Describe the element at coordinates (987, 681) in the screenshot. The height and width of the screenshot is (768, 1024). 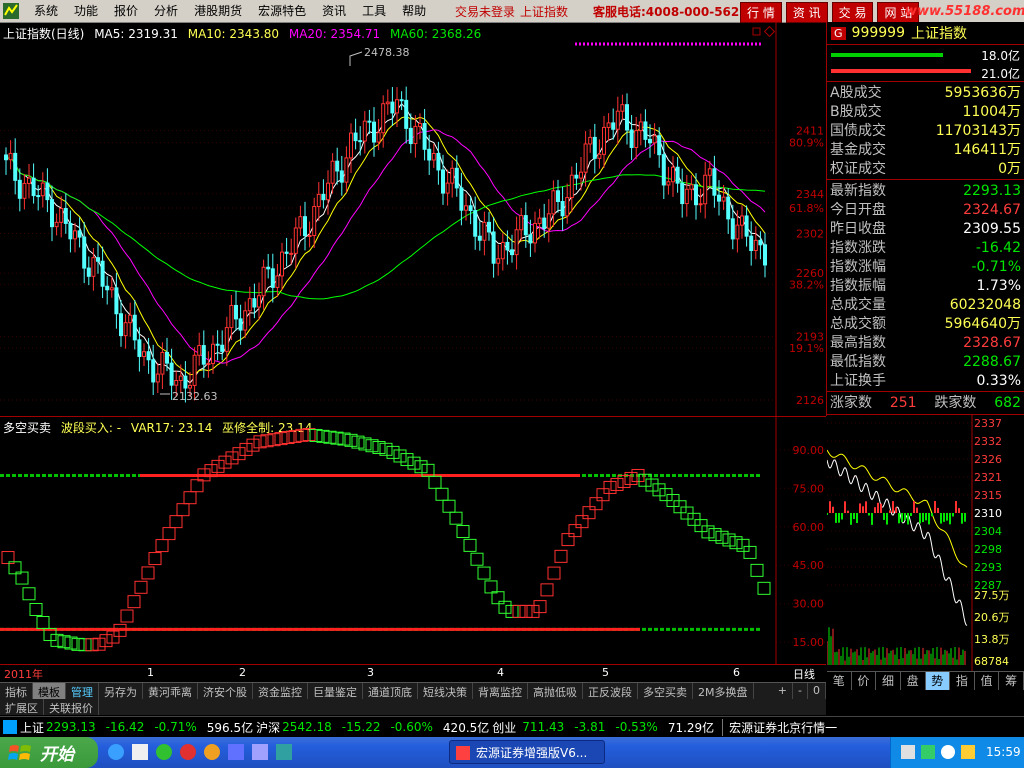
I see `panel-tab-6: 值` at that location.